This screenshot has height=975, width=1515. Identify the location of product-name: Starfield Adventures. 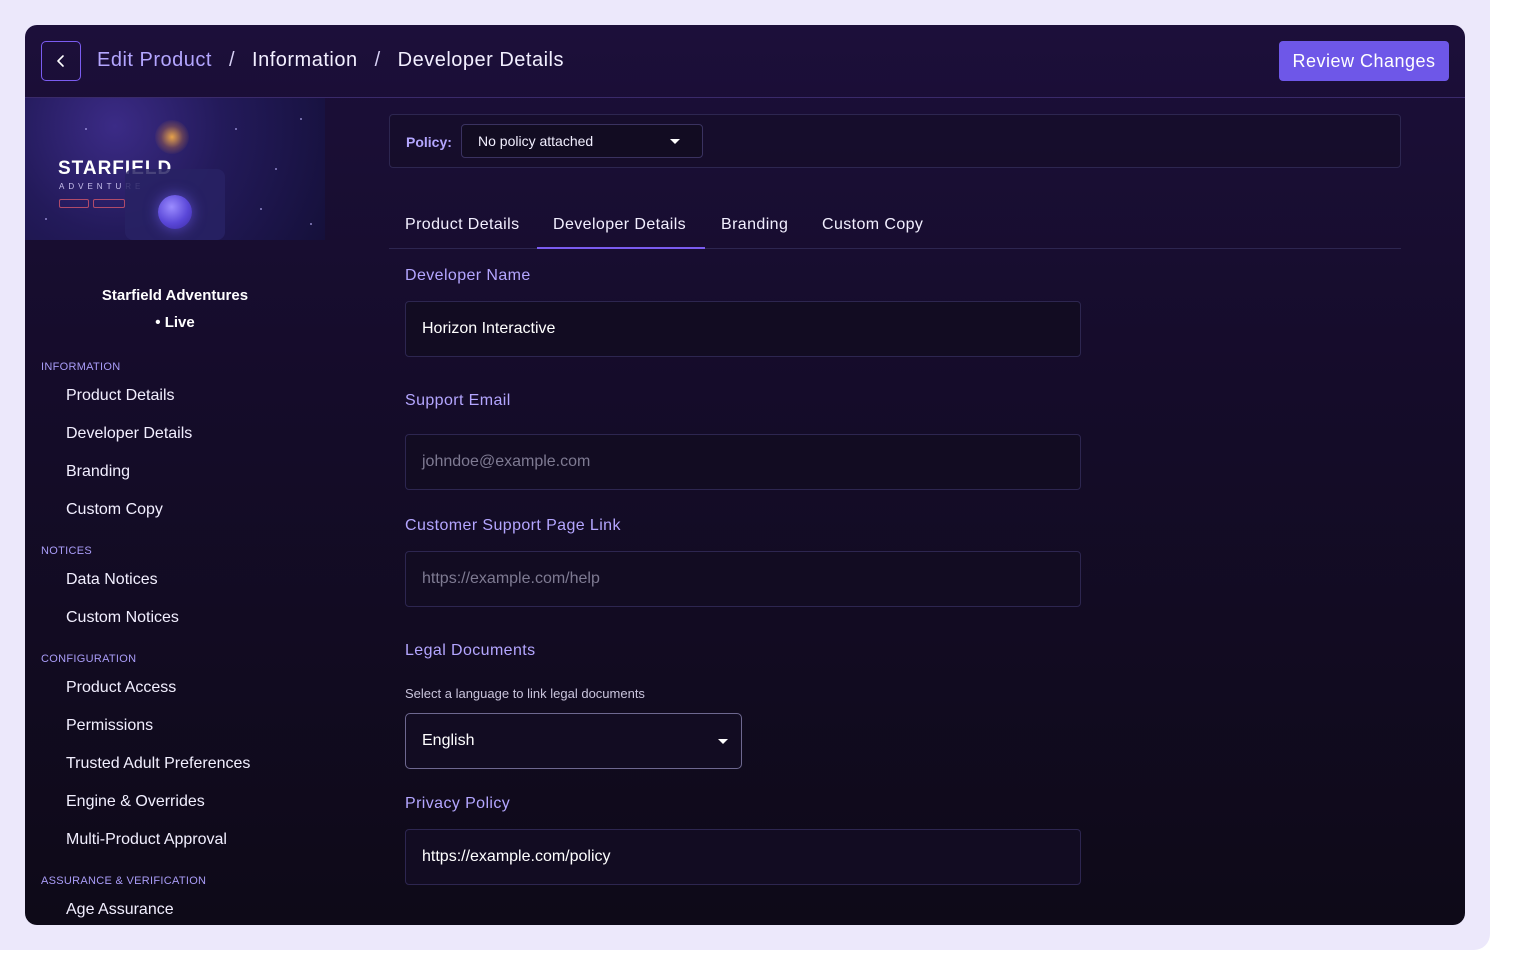
(175, 295).